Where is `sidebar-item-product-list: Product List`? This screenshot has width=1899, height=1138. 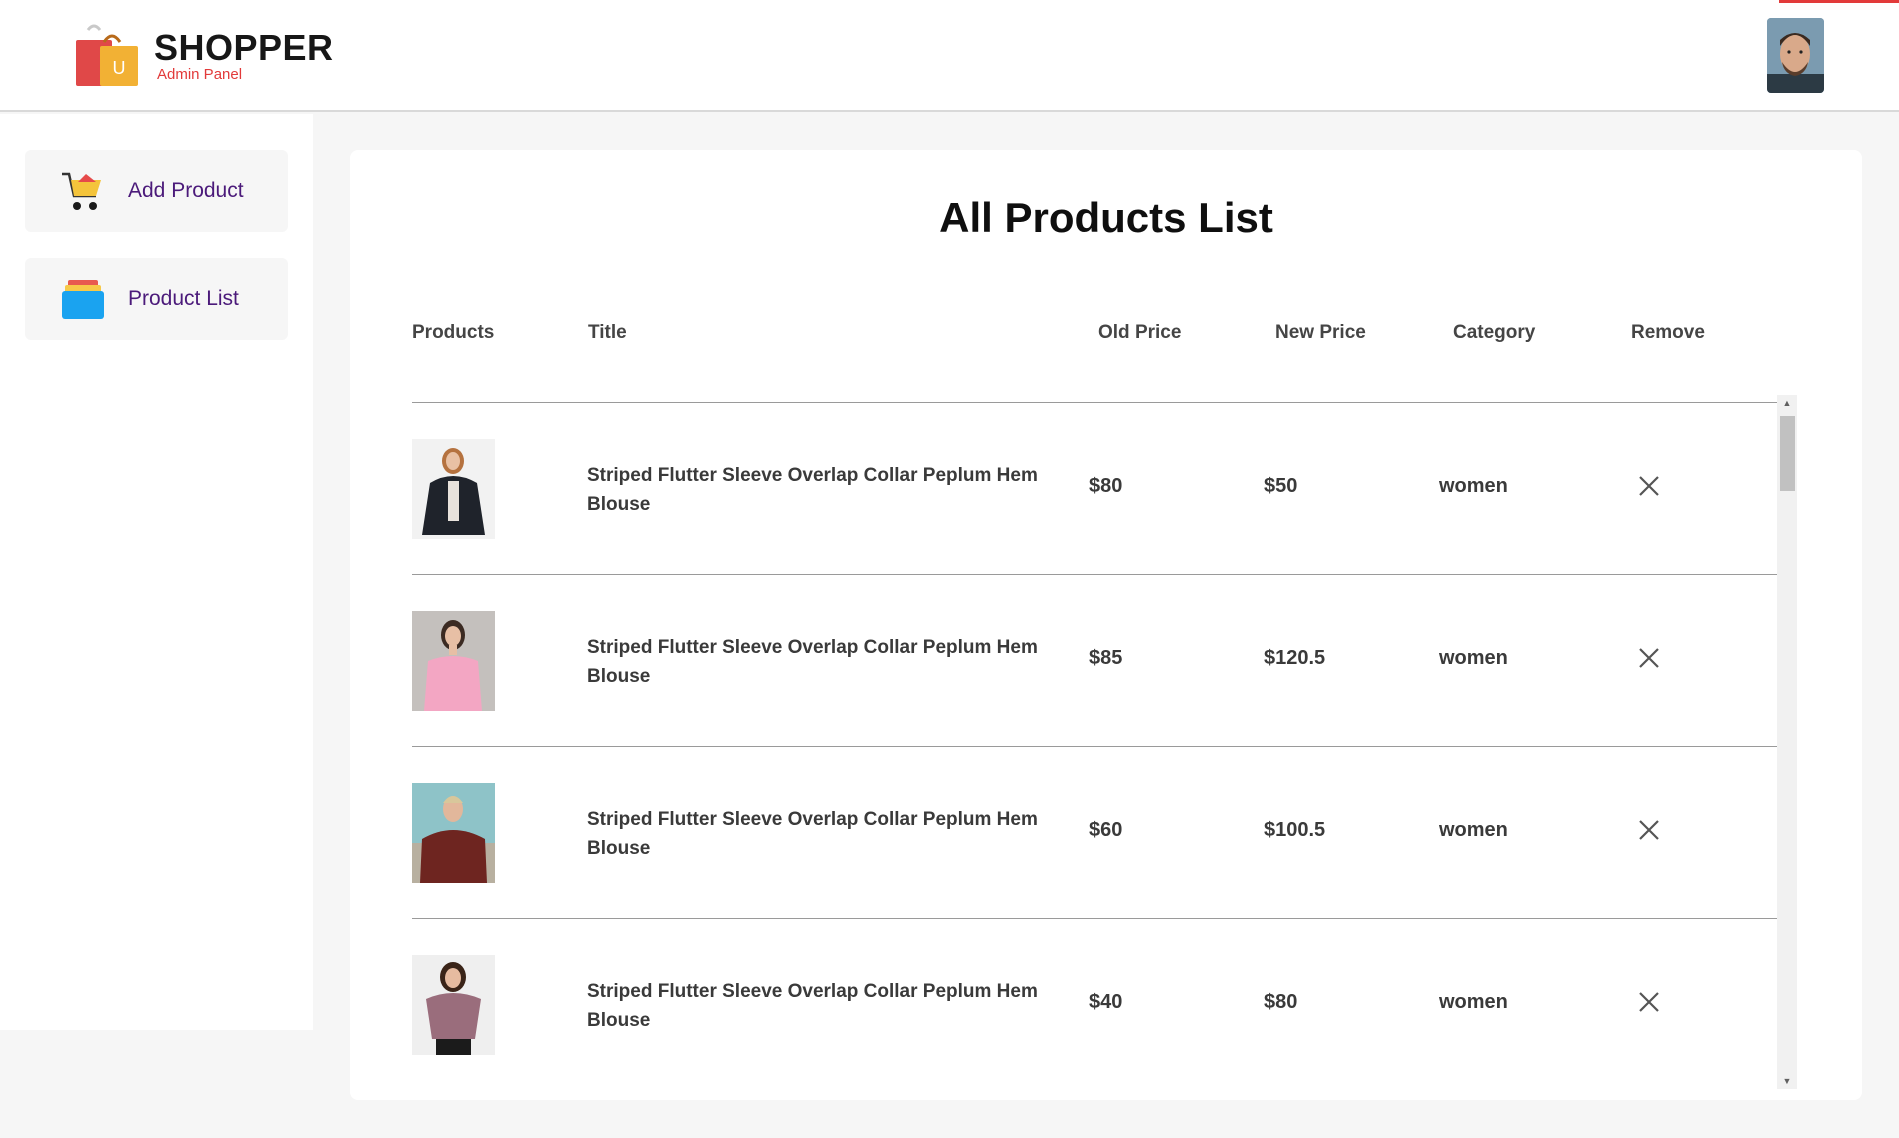 sidebar-item-product-list: Product List is located at coordinates (156, 299).